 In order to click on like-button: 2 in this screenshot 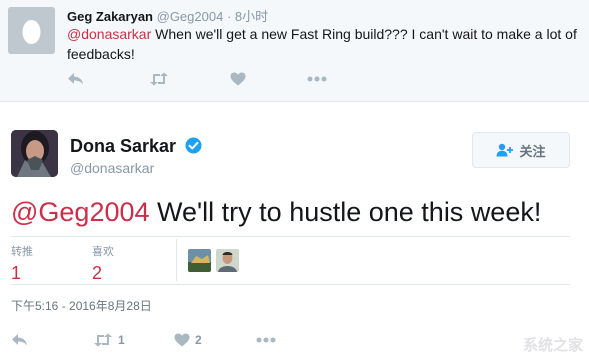, I will do `click(188, 340)`.